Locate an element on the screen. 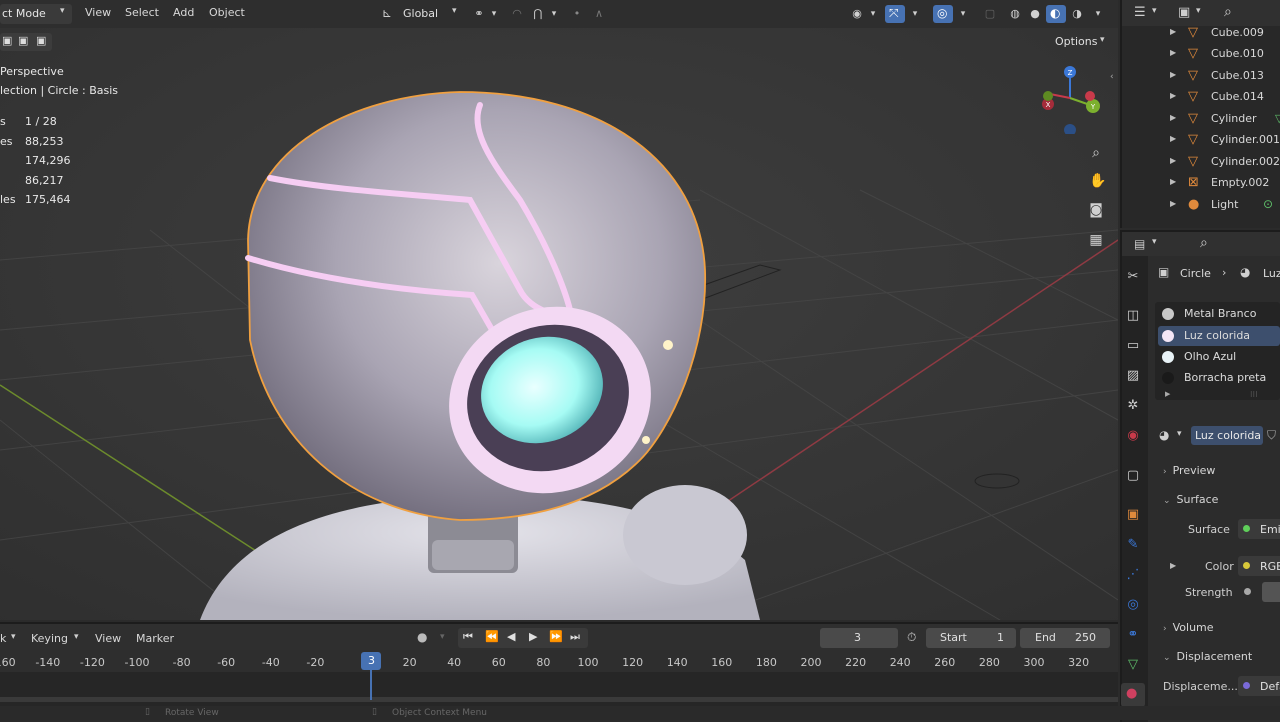 This screenshot has width=1280, height=722. select-mode-group: ▣ ▣ ▣ is located at coordinates (26, 42).